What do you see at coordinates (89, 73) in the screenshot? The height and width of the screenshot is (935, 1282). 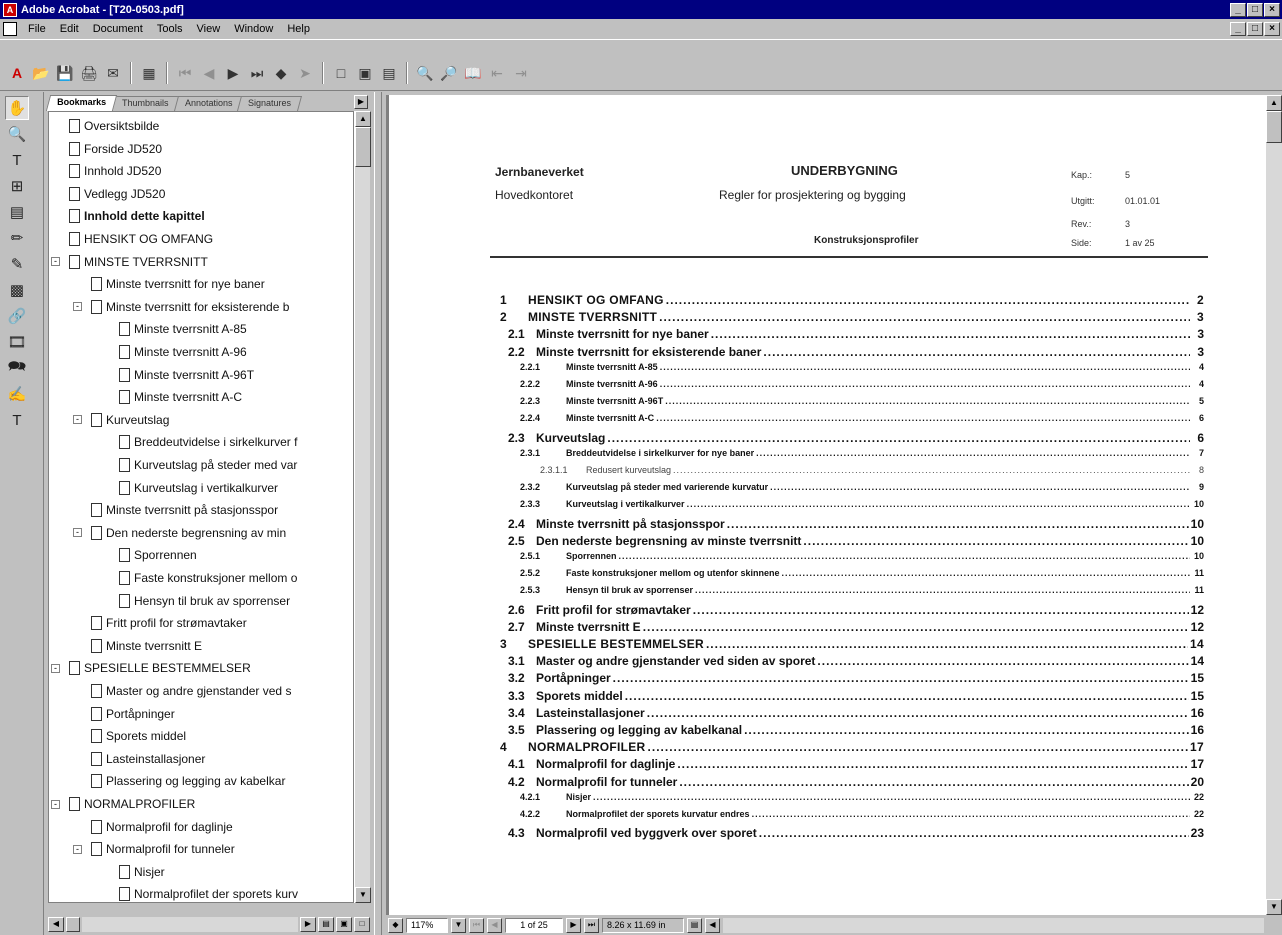 I see `print-icon: 🖨` at bounding box center [89, 73].